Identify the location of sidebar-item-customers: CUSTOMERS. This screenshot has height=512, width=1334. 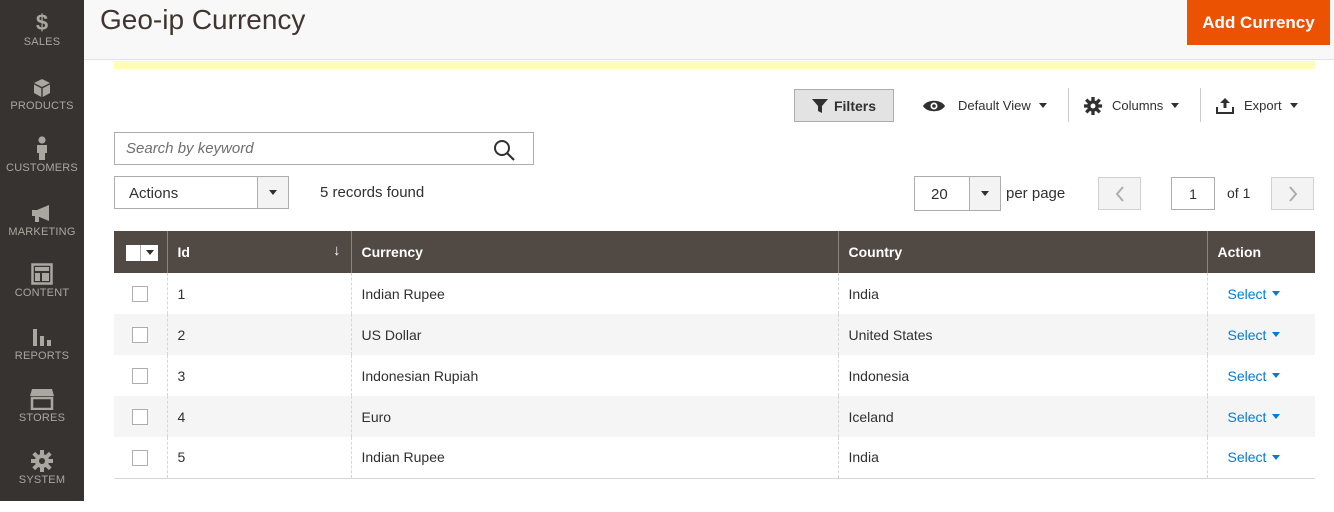
(42, 167).